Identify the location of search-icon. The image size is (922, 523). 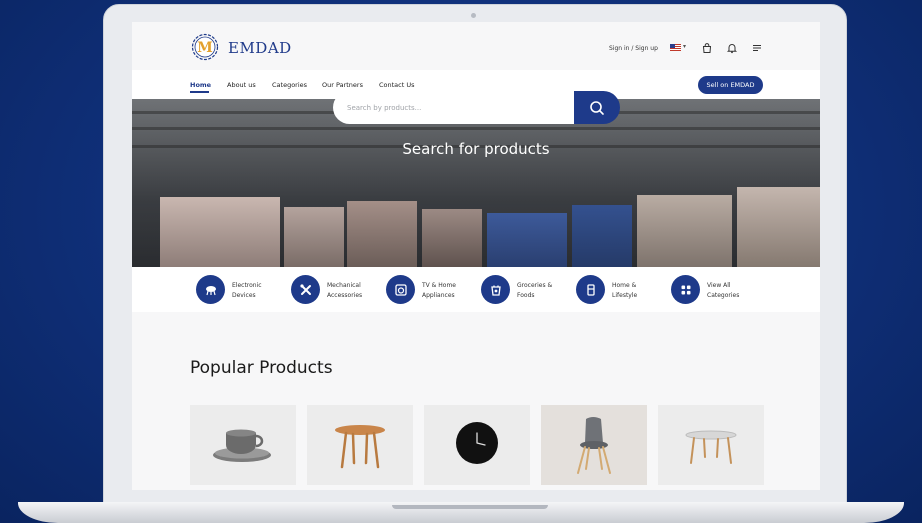
(597, 107).